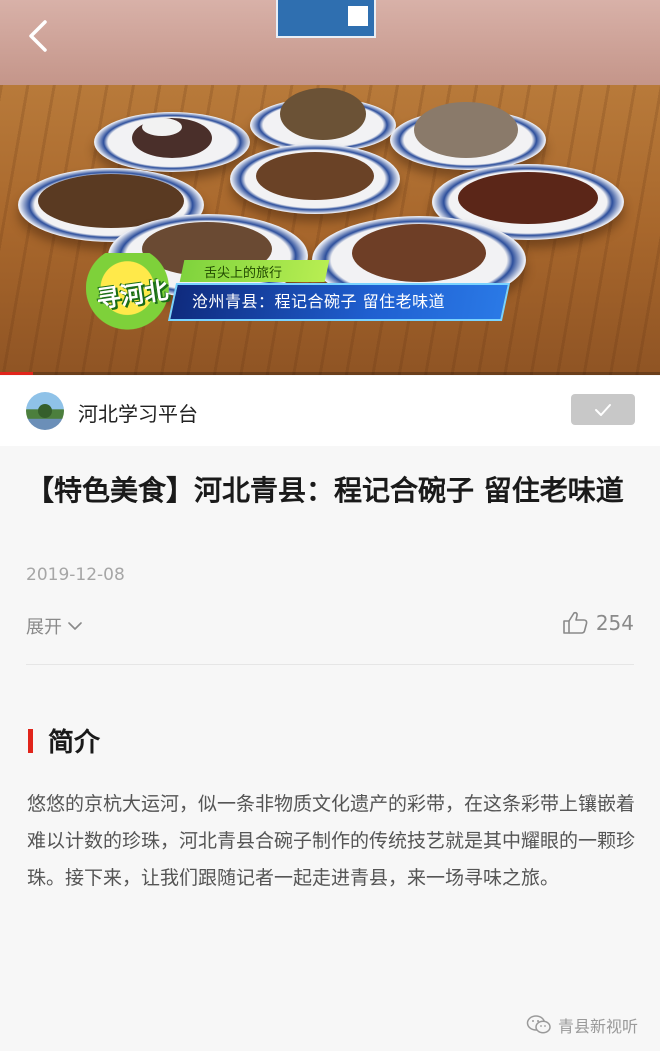 Image resolution: width=660 pixels, height=1051 pixels. What do you see at coordinates (45, 411) in the screenshot?
I see `avatar` at bounding box center [45, 411].